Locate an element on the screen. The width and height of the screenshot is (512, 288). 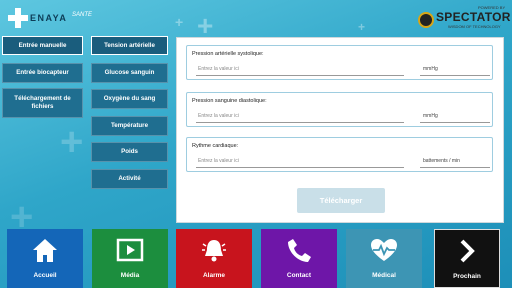
measure-label: Tension artérielle is located at coordinates (129, 45).